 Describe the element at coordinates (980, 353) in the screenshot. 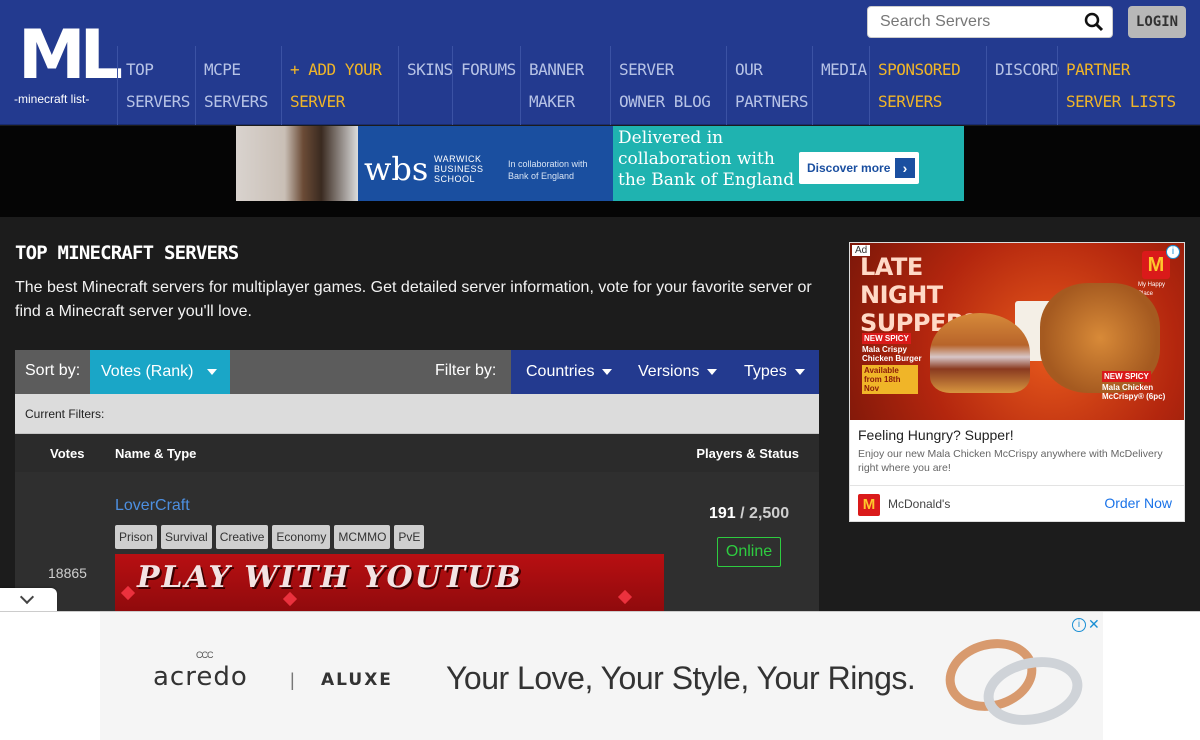

I see `burger-image` at that location.